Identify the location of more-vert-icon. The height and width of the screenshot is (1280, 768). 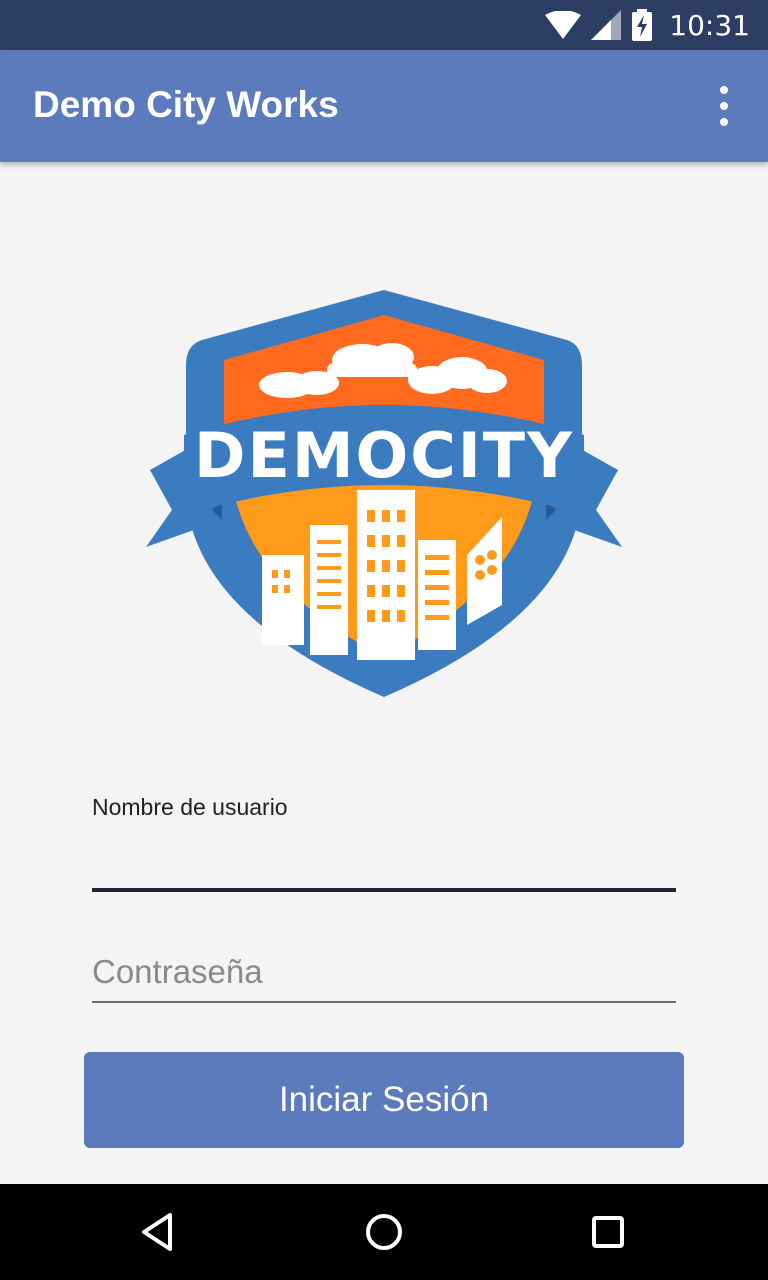
(724, 106).